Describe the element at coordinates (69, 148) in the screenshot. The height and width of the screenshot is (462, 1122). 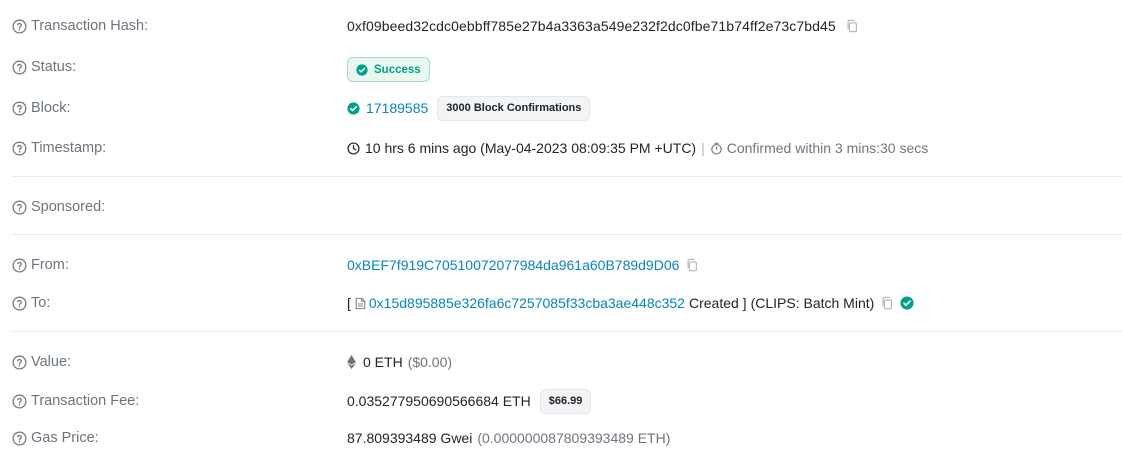
I see `timestamp-label: Timestamp:` at that location.